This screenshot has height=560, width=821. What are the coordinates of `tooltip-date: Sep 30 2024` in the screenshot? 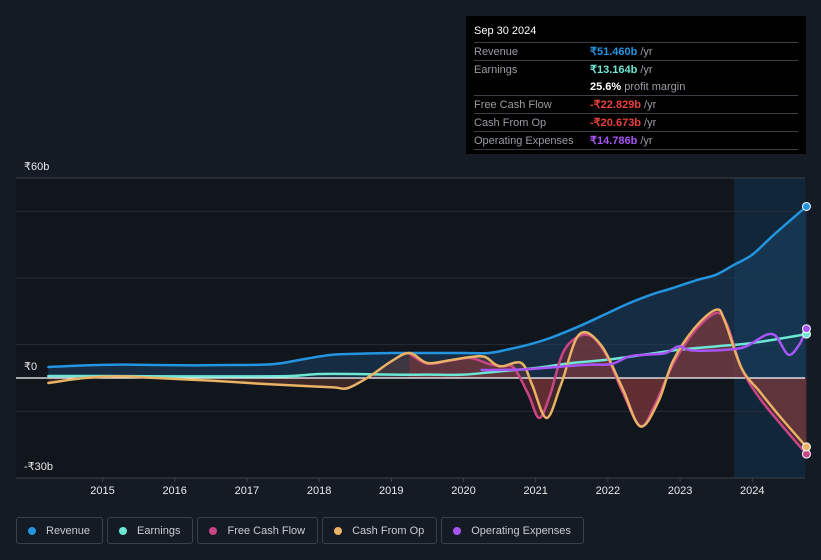 It's located at (636, 32).